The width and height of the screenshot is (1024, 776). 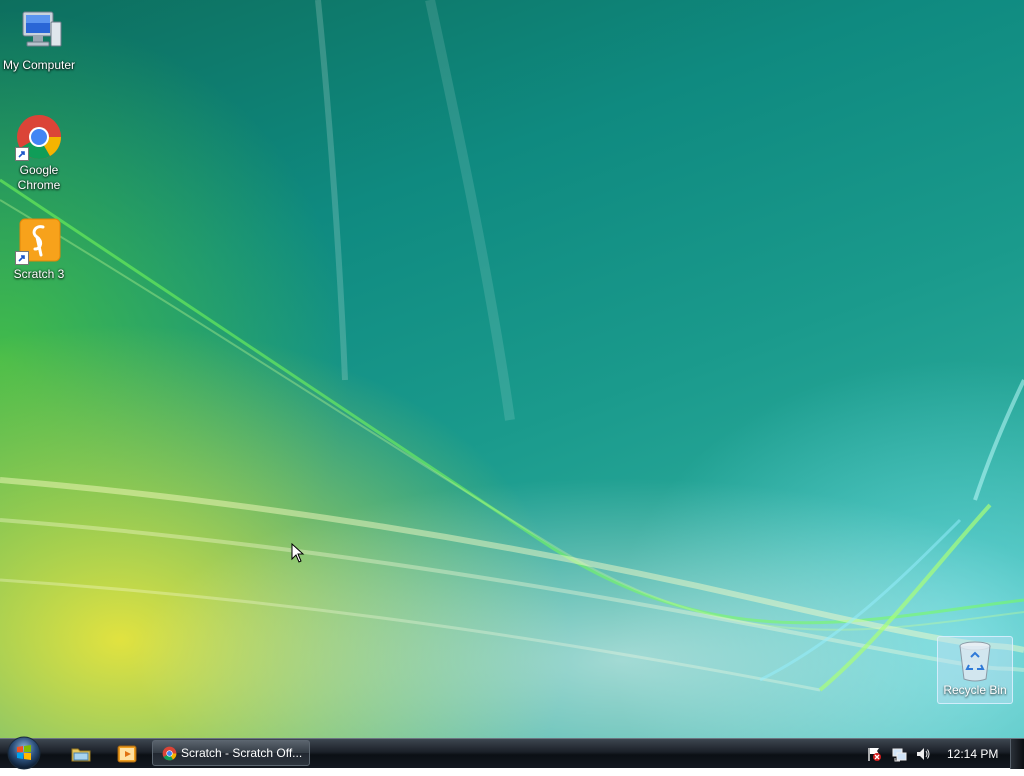 I want to click on mouse-cursor-icon, so click(x=298, y=553).